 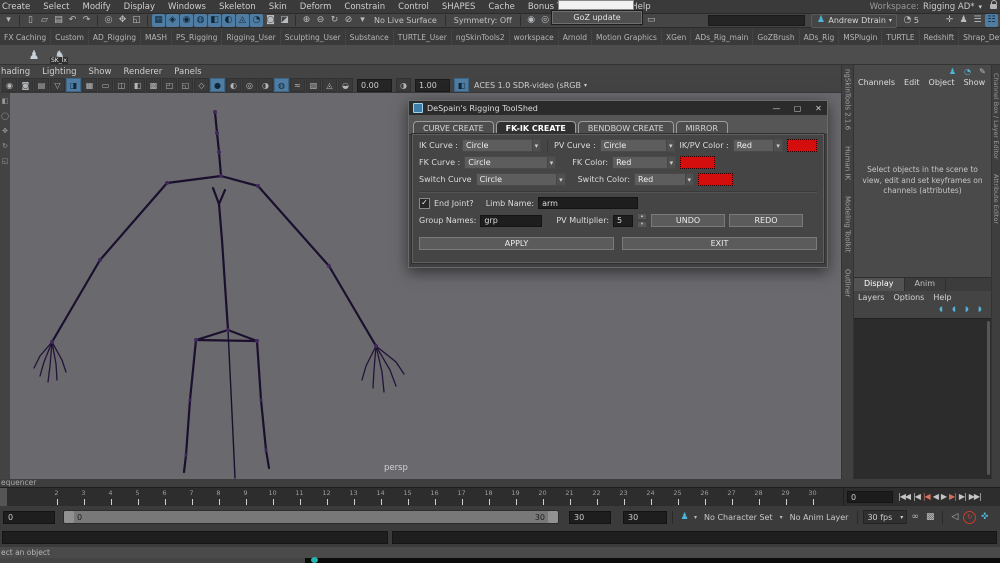 What do you see at coordinates (984, 517) in the screenshot?
I see `character-key-icon: ✜` at bounding box center [984, 517].